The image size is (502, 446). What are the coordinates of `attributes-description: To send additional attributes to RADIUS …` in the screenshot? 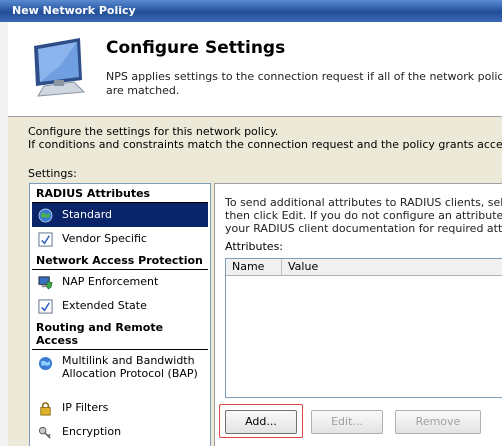 It's located at (363, 215).